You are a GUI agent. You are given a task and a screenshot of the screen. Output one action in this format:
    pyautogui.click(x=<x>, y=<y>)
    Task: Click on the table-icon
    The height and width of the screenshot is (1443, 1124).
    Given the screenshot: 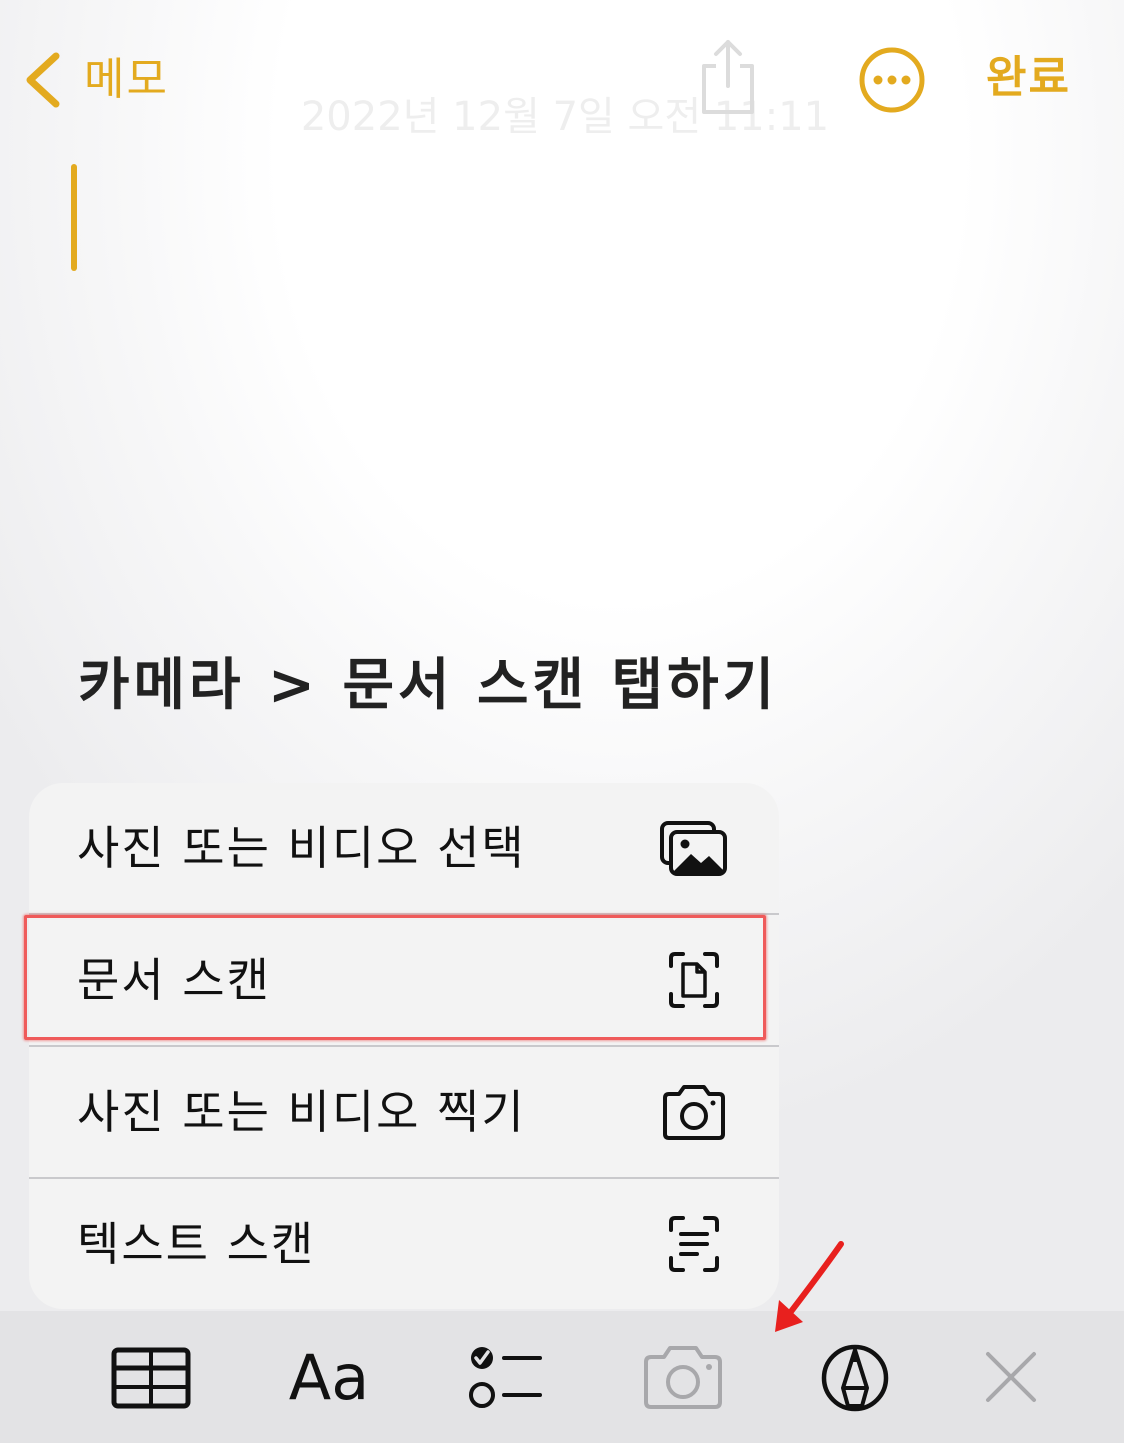 What is the action you would take?
    pyautogui.click(x=151, y=1378)
    